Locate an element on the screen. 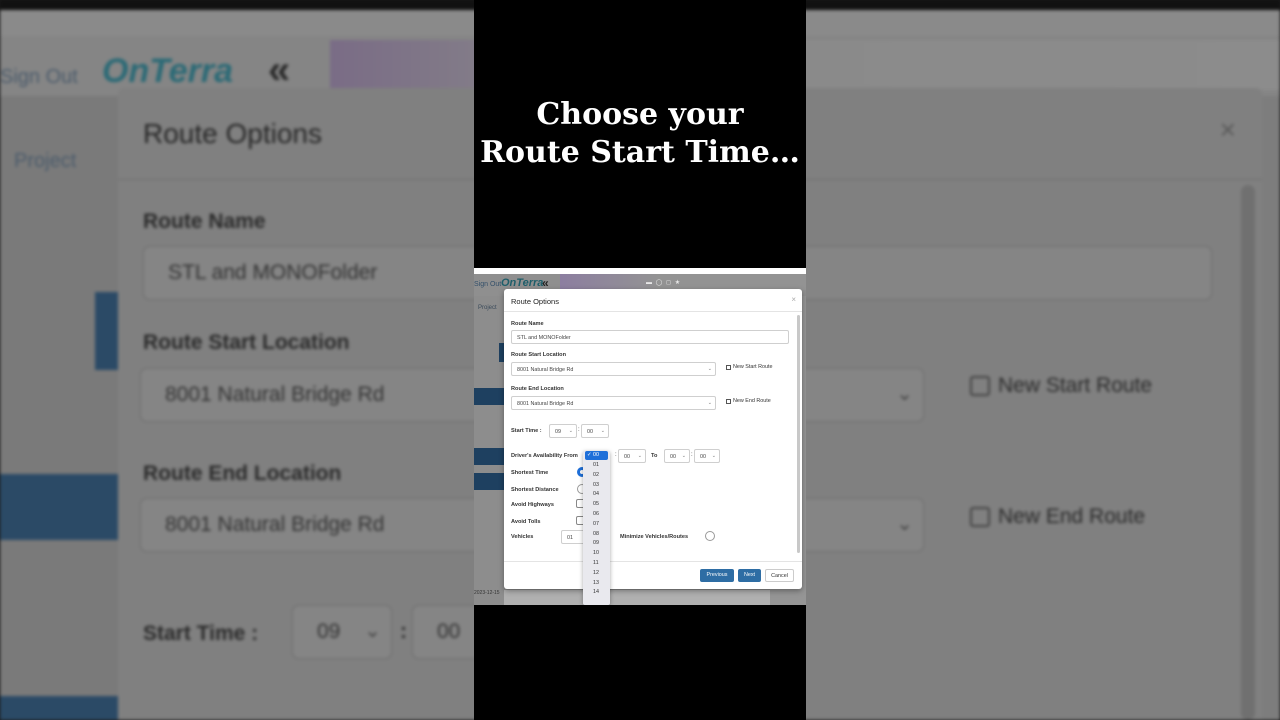 This screenshot has height=720, width=1280. dropdown-option: 01 is located at coordinates (596, 465).